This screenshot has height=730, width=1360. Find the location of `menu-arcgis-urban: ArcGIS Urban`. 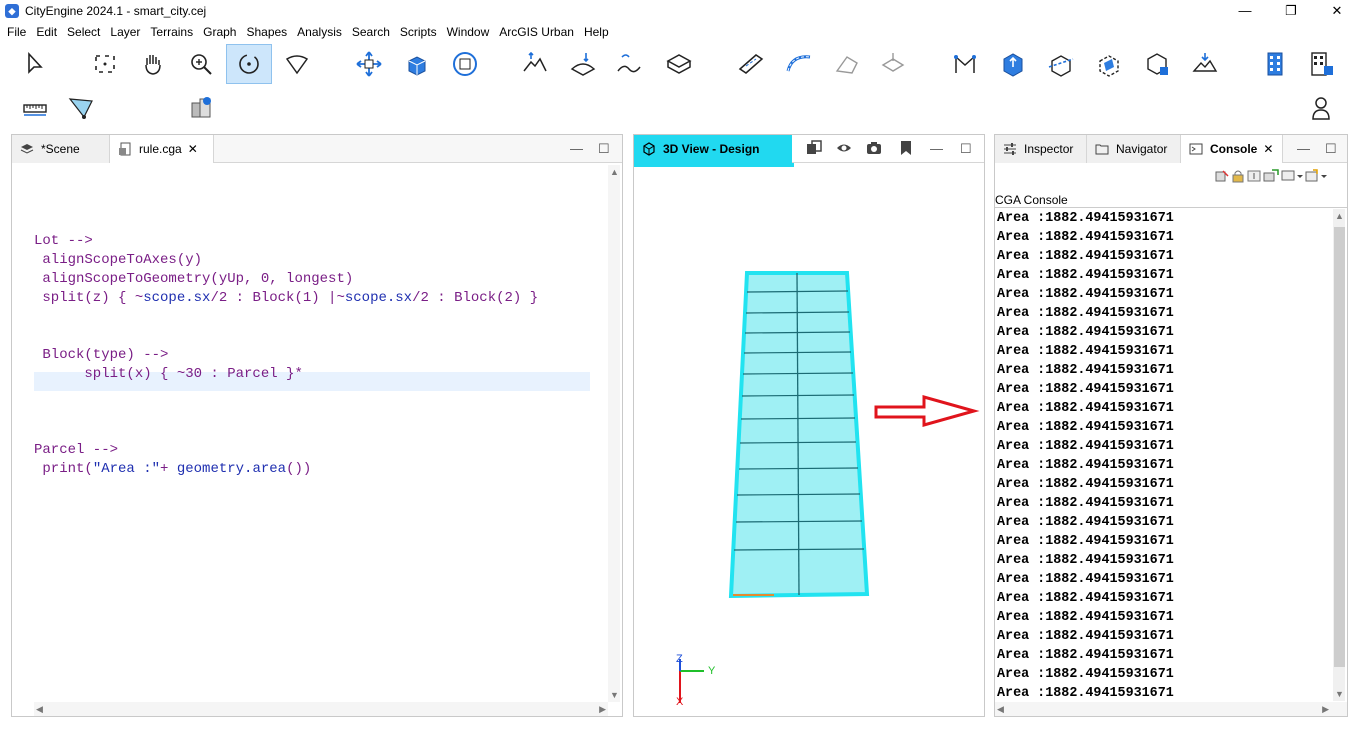

menu-arcgis-urban: ArcGIS Urban is located at coordinates (536, 32).